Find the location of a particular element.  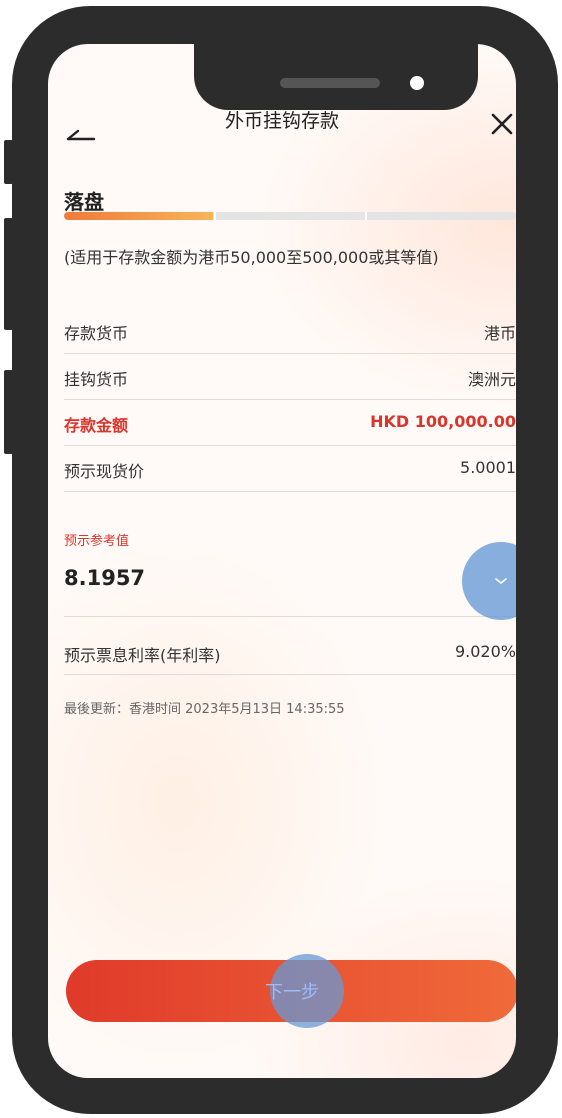

eligibility-note: (适用于存款金额为港币50,000至500,000或其等值) is located at coordinates (251, 257).